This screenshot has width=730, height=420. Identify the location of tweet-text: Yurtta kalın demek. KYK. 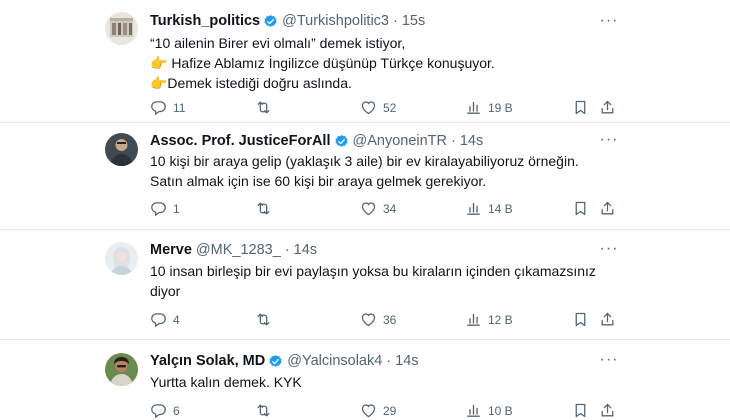
(375, 382).